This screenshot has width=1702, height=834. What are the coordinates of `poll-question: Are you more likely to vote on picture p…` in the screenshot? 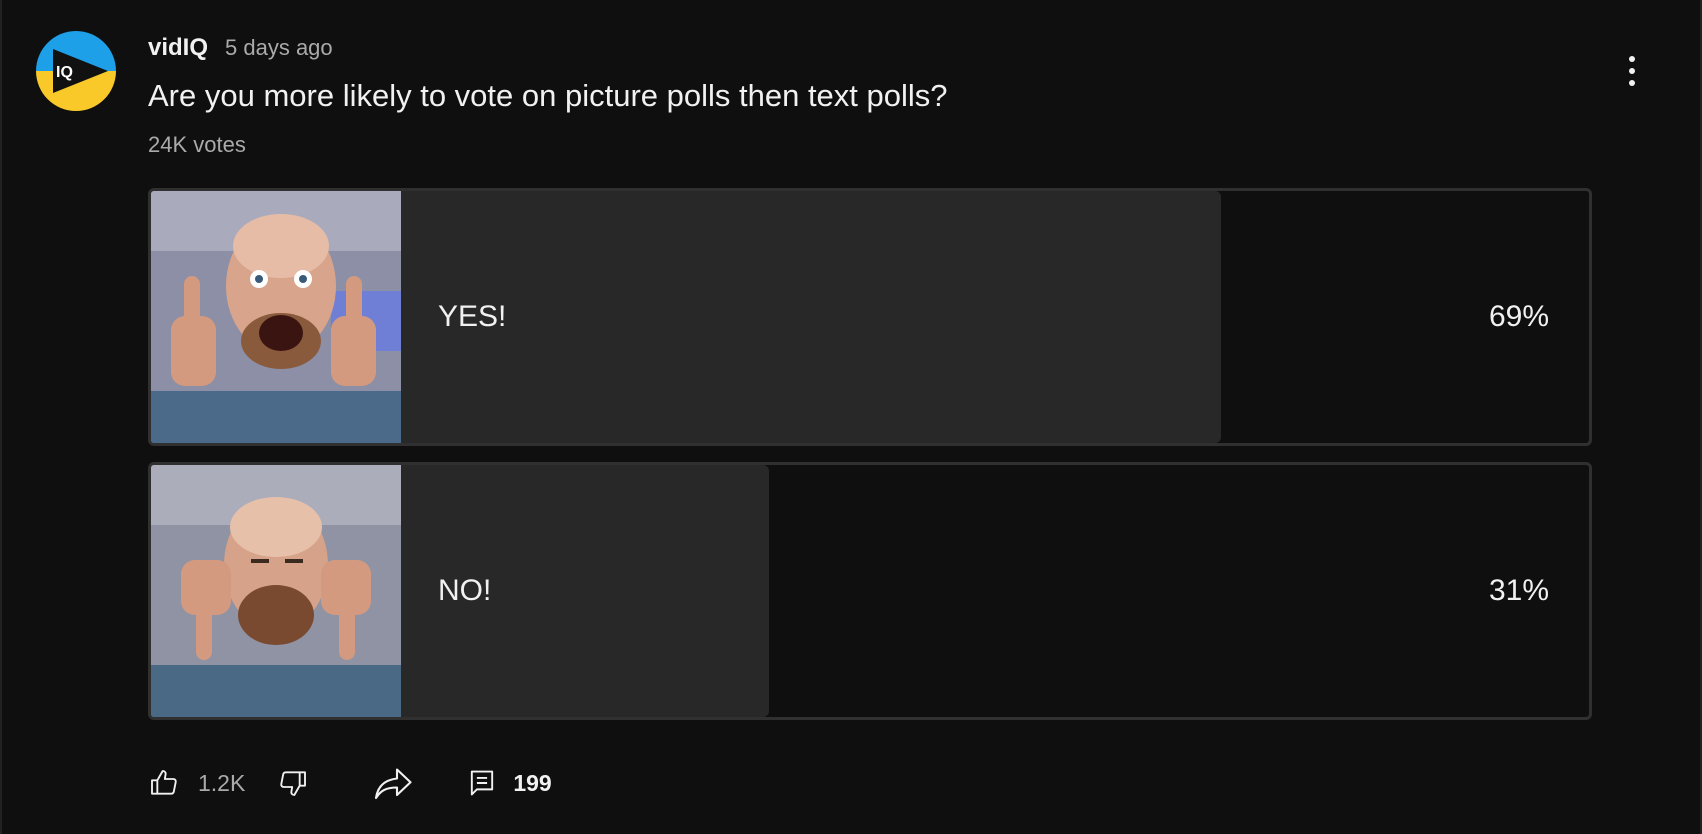 It's located at (548, 95).